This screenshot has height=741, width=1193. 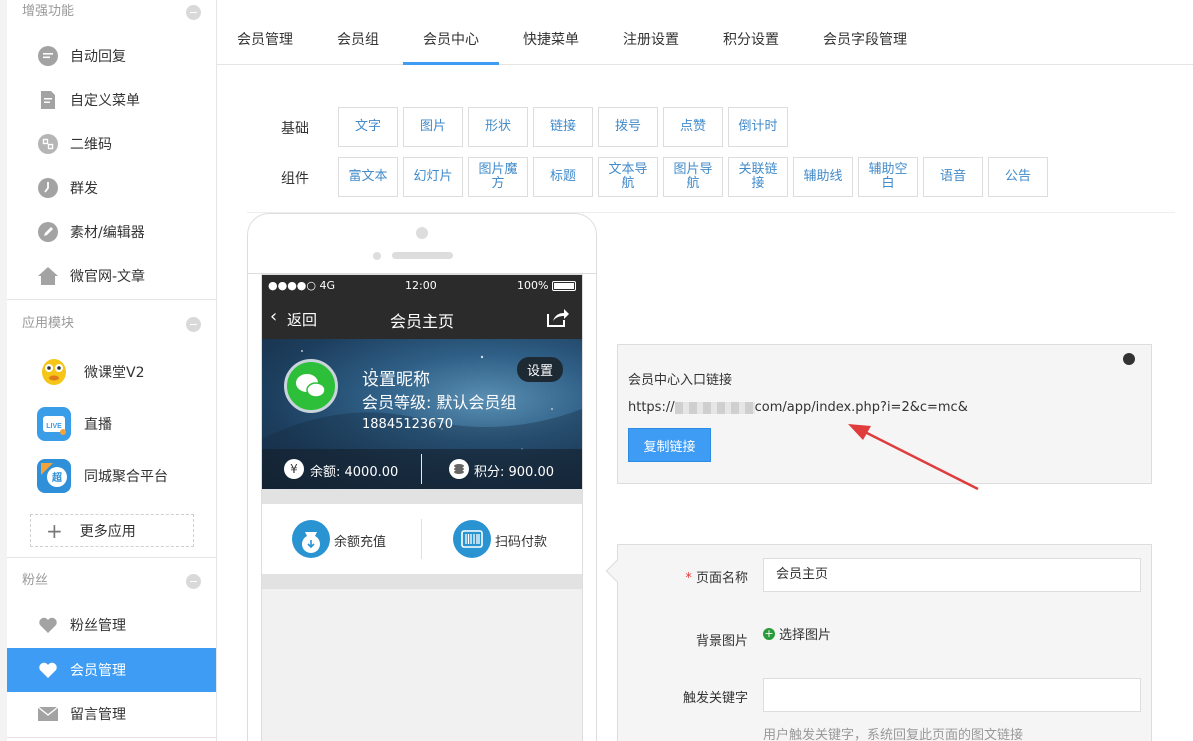 I want to click on super-city-icon: 超, so click(x=54, y=476).